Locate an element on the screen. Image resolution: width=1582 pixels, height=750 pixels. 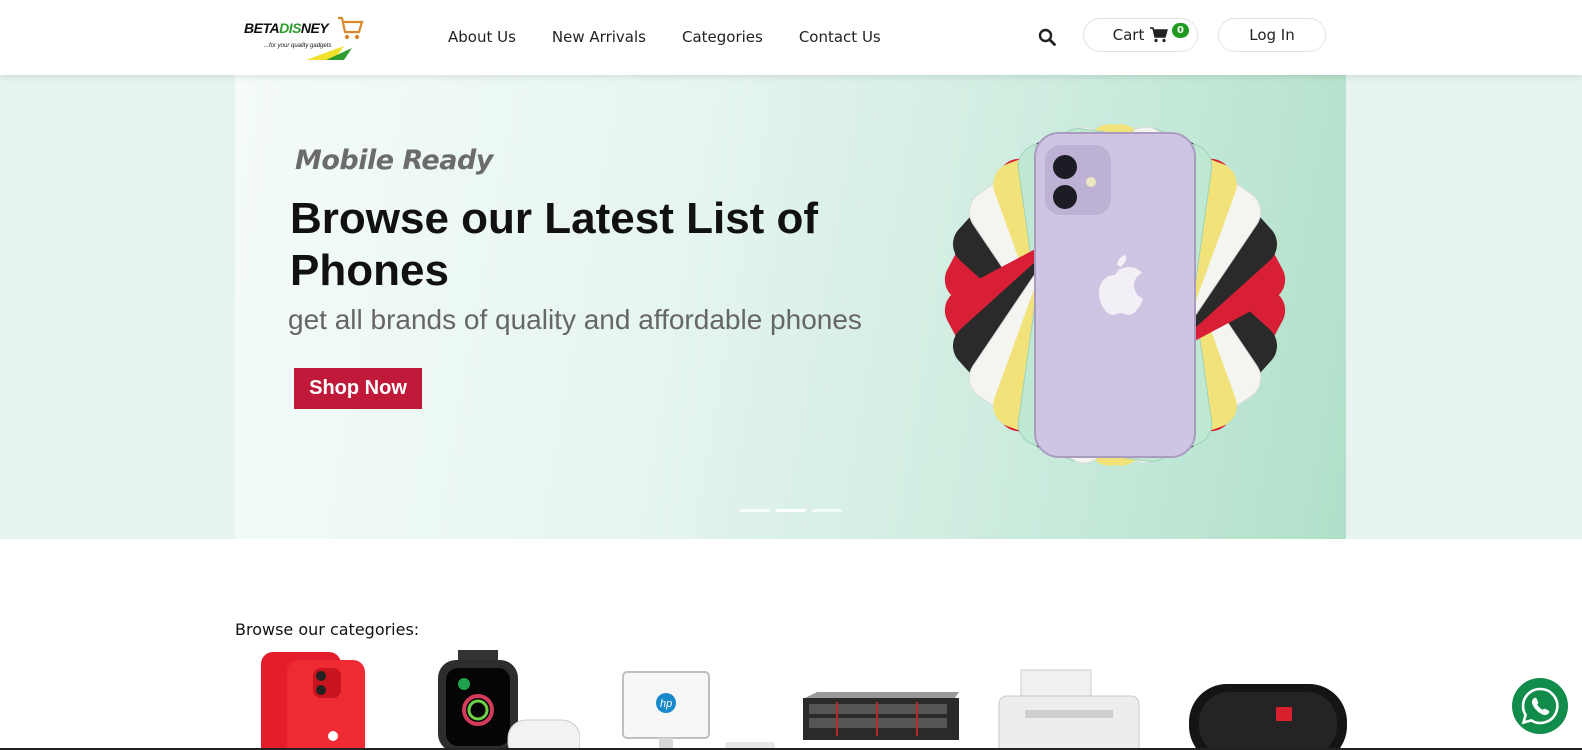
hero-kicker: Mobile Ready is located at coordinates (394, 160).